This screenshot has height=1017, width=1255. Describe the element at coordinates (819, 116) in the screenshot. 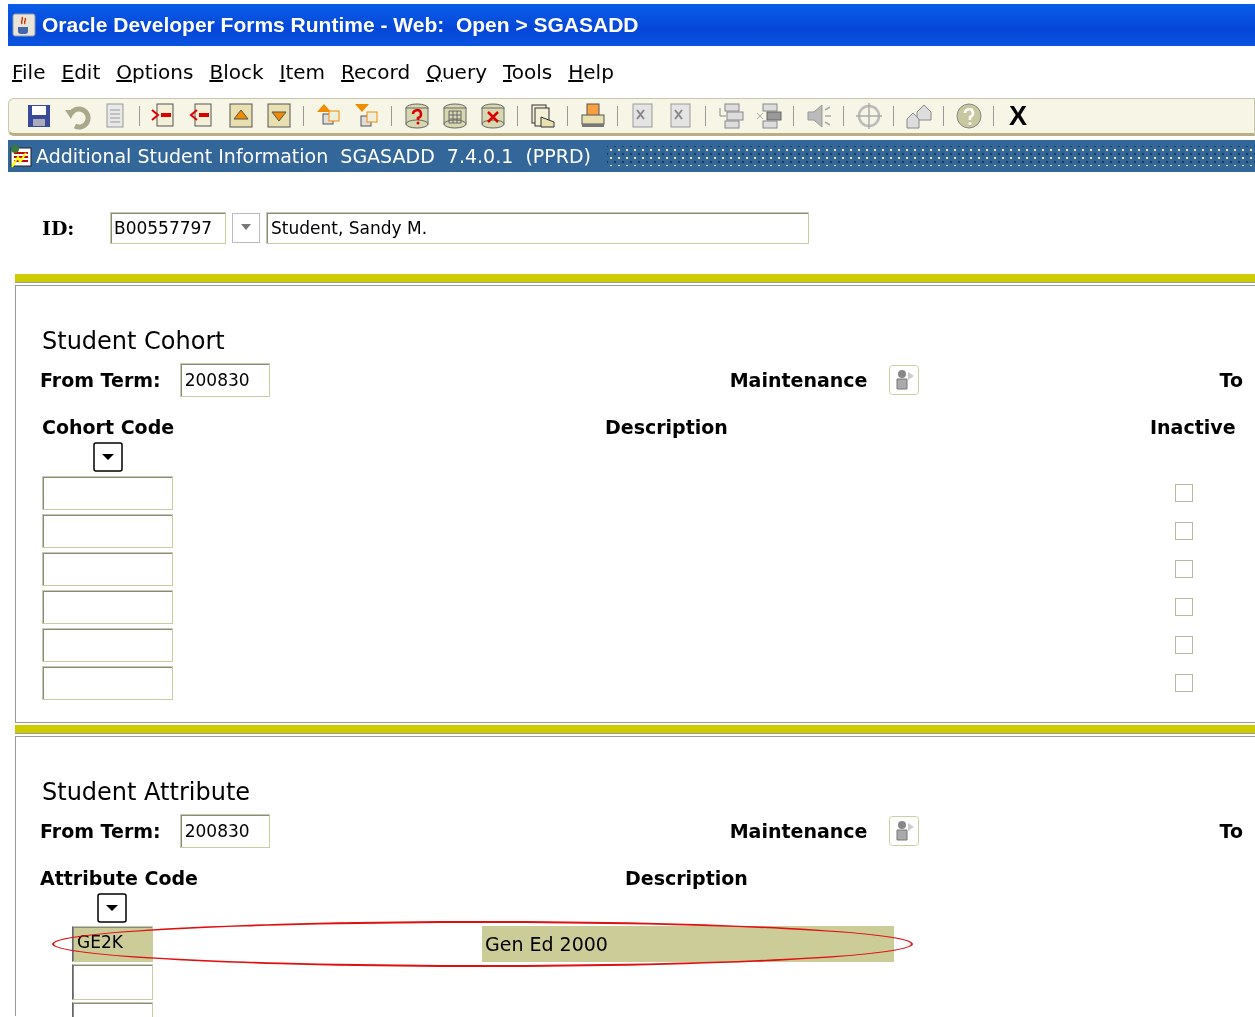

I see `speaker-icon` at that location.